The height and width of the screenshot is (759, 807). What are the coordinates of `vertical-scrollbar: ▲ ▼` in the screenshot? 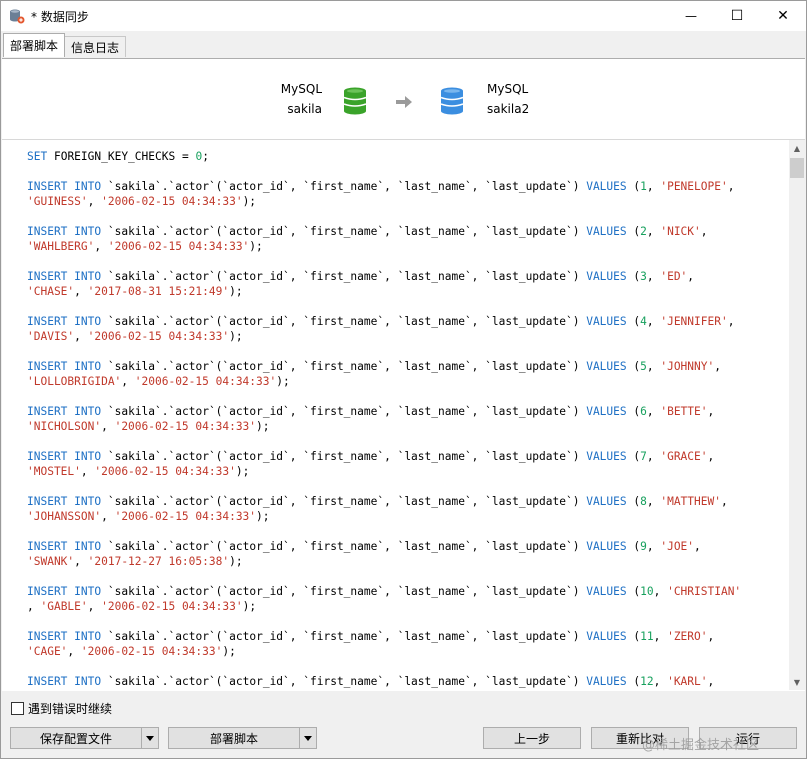 It's located at (797, 415).